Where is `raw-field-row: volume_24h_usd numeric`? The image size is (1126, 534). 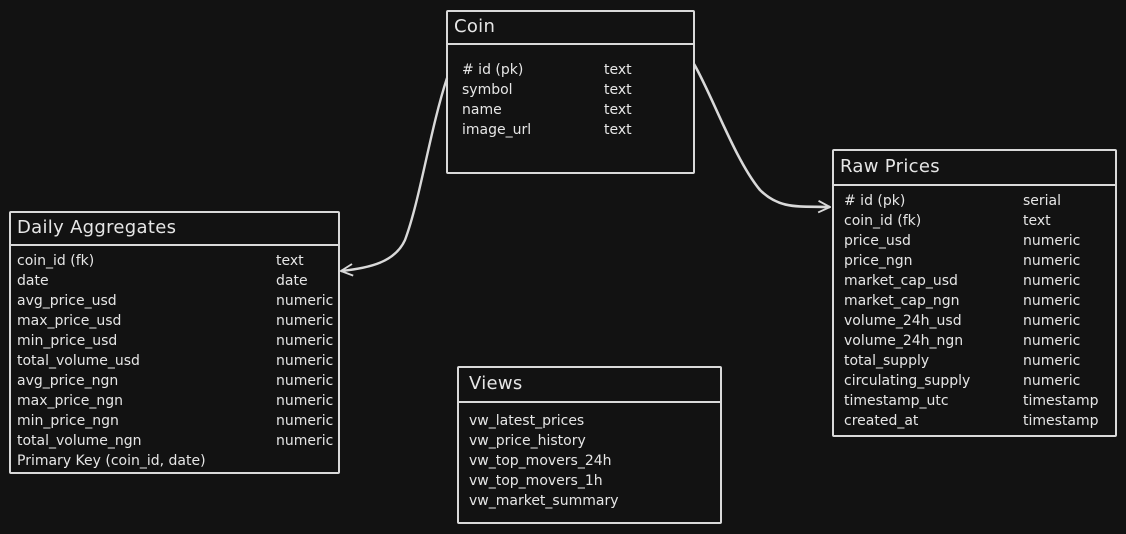 raw-field-row: volume_24h_usd numeric is located at coordinates (974, 321).